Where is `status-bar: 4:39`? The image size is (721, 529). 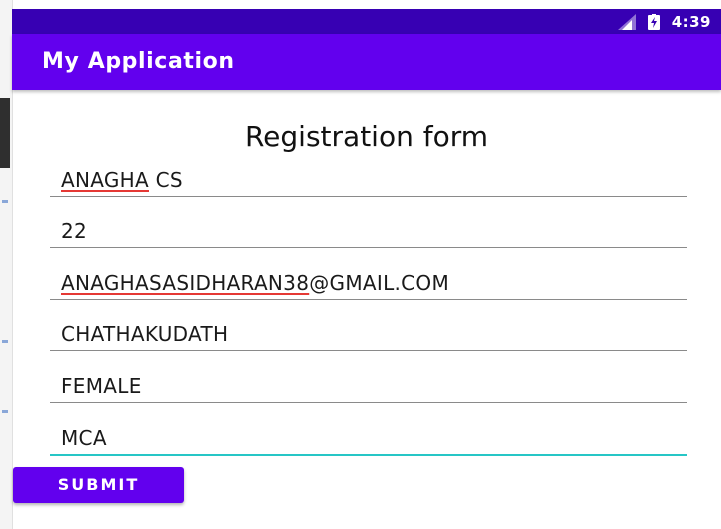 status-bar: 4:39 is located at coordinates (366, 21).